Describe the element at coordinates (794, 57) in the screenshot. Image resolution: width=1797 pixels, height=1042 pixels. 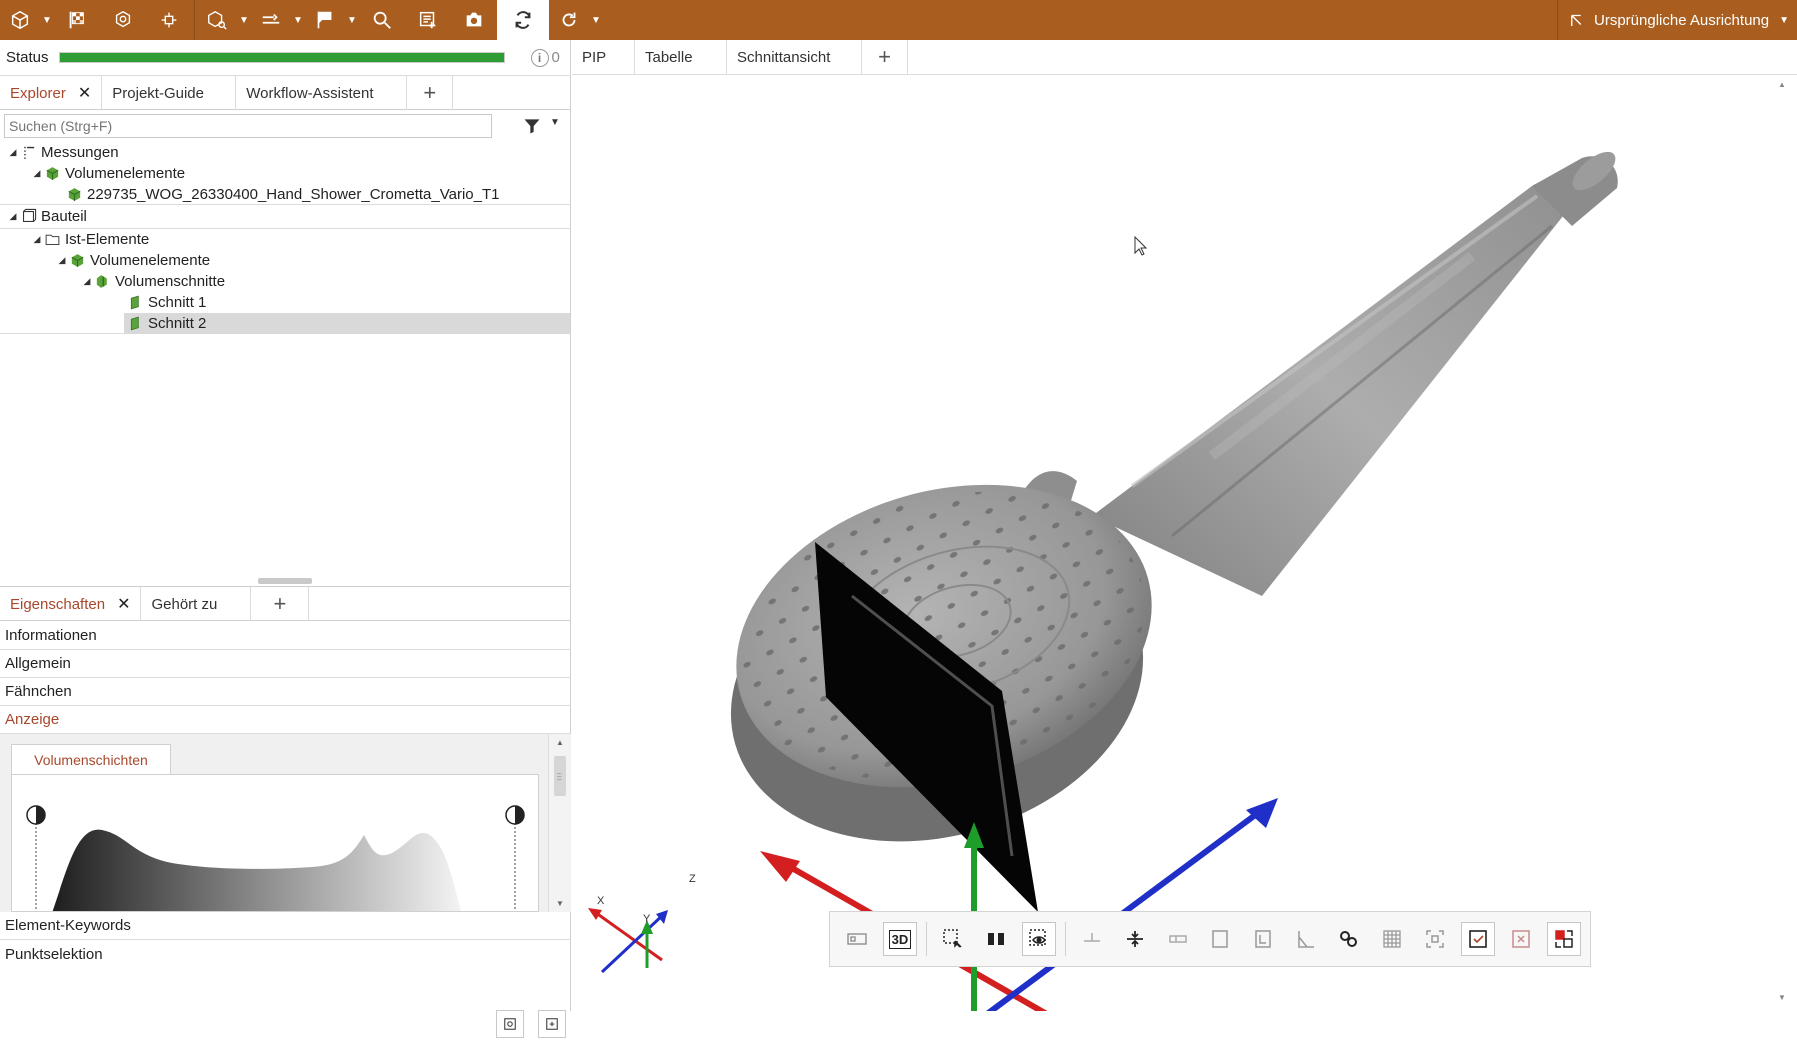
I see `tab-schnittansicht: Schnittansicht` at that location.